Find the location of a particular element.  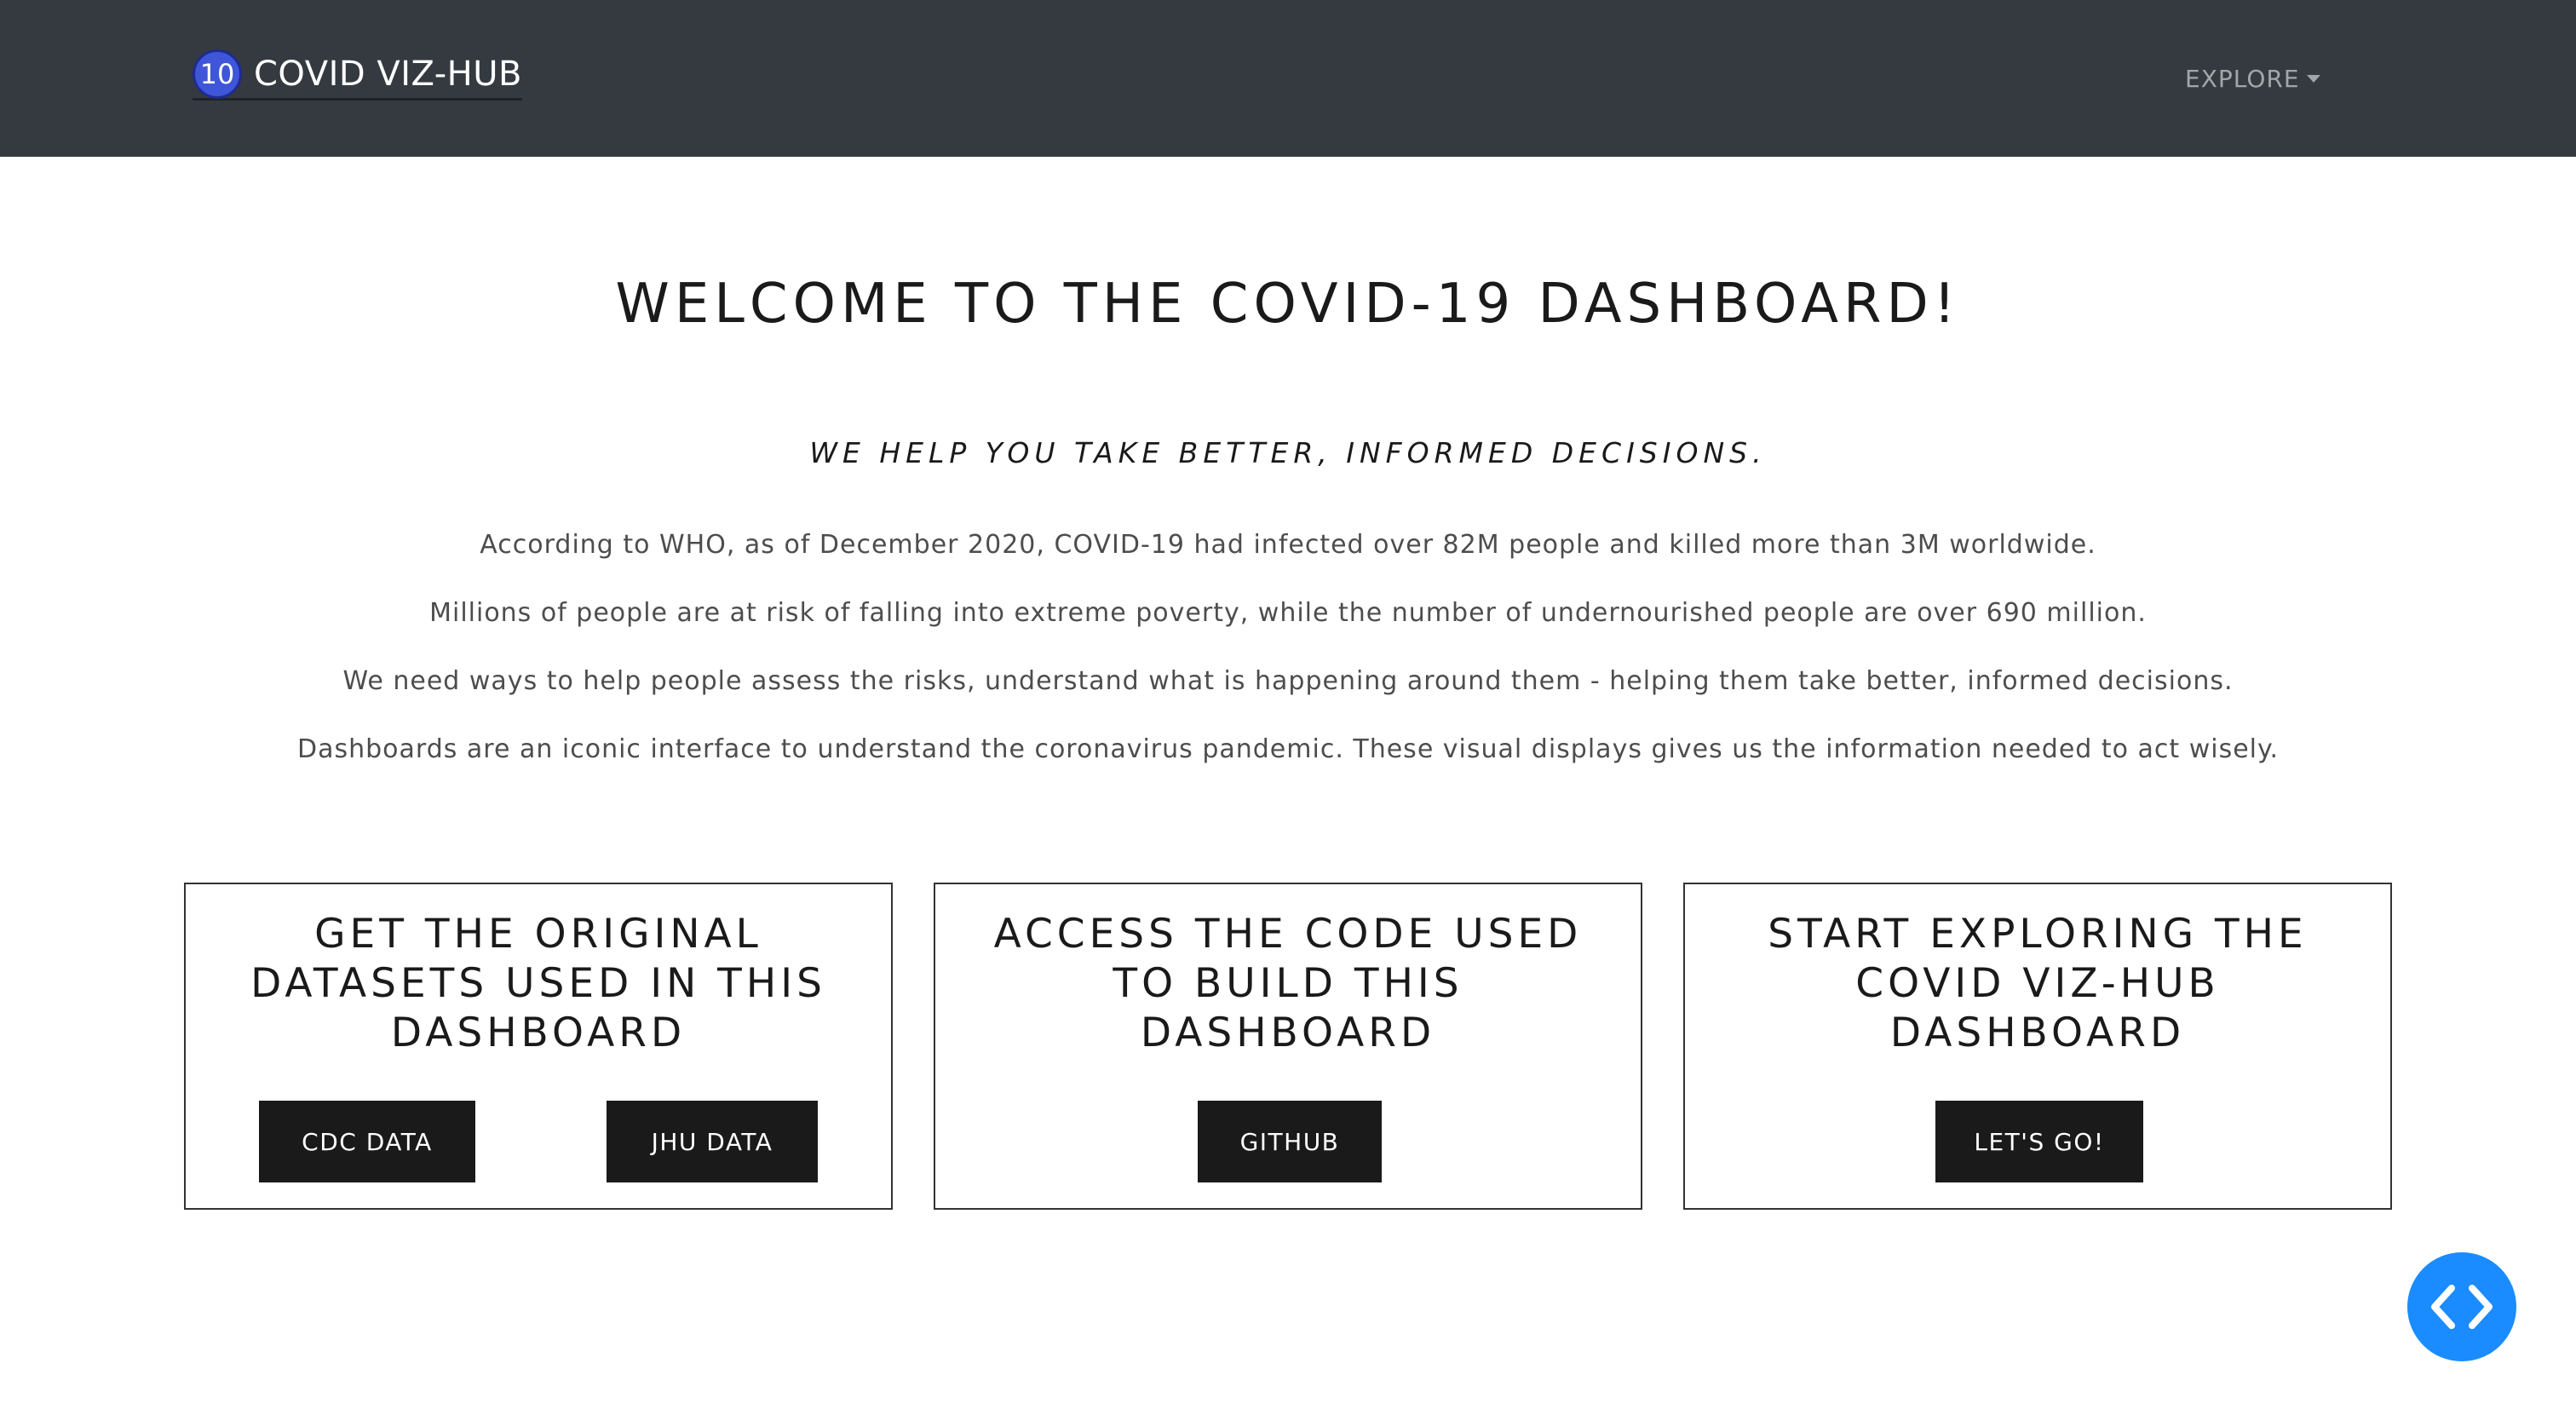

explore-dropdown: EXPLORE is located at coordinates (2253, 78).